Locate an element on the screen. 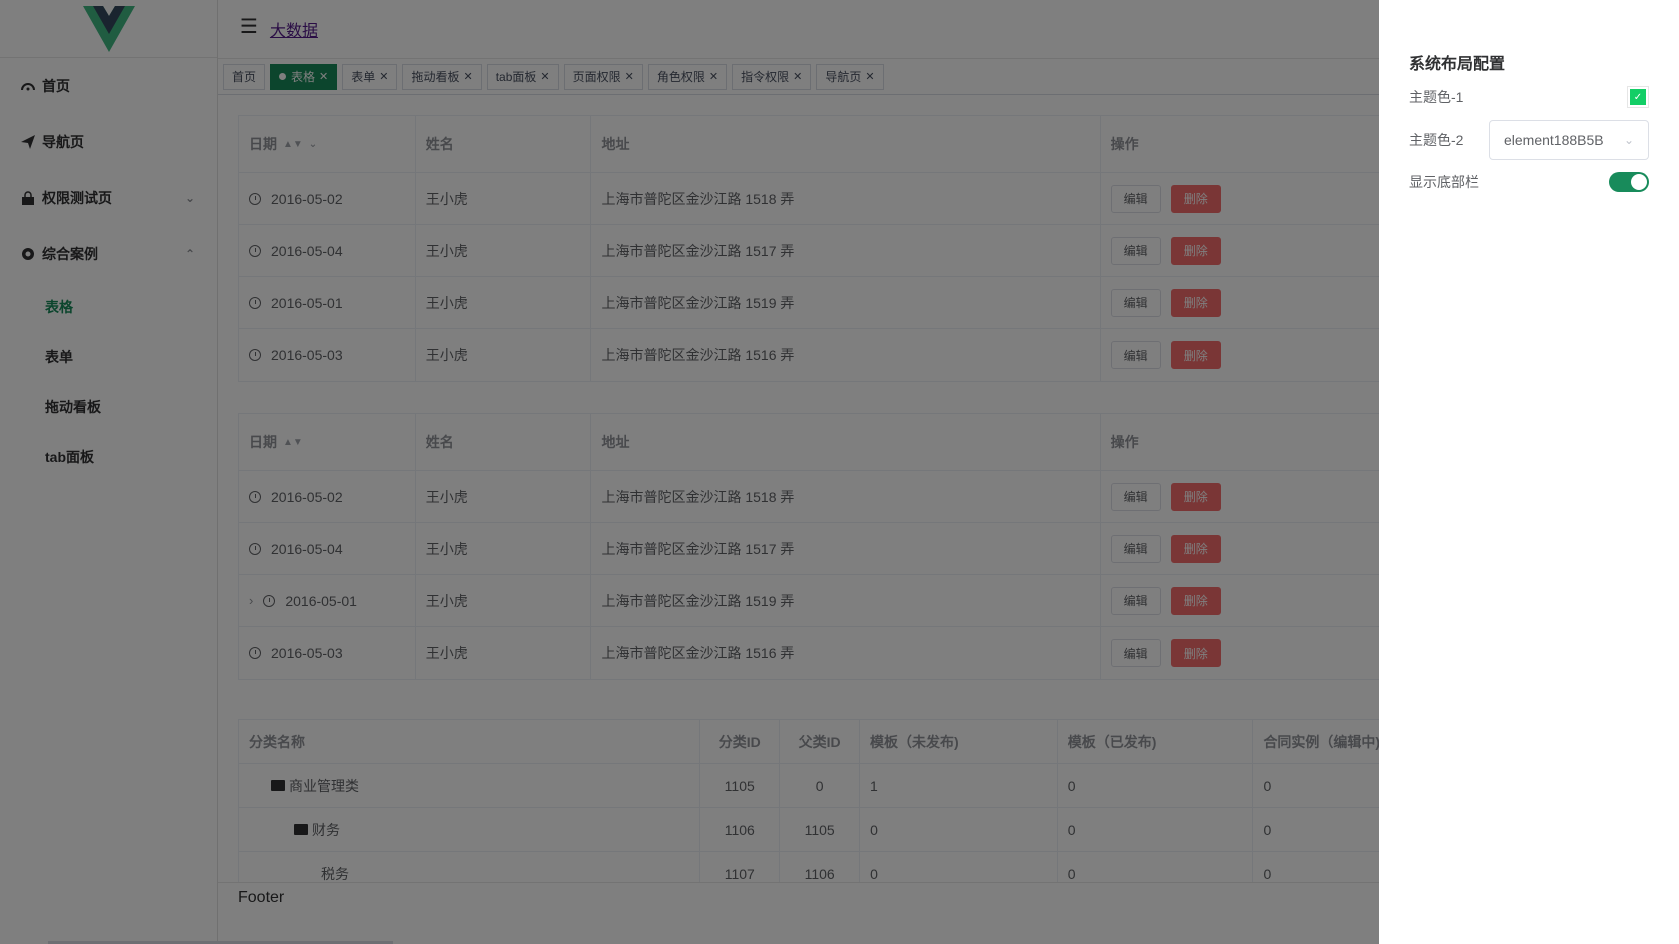 This screenshot has width=1679, height=944. theme-color-2-row: 主题色-2 element188B5B ⌄ is located at coordinates (1529, 140).